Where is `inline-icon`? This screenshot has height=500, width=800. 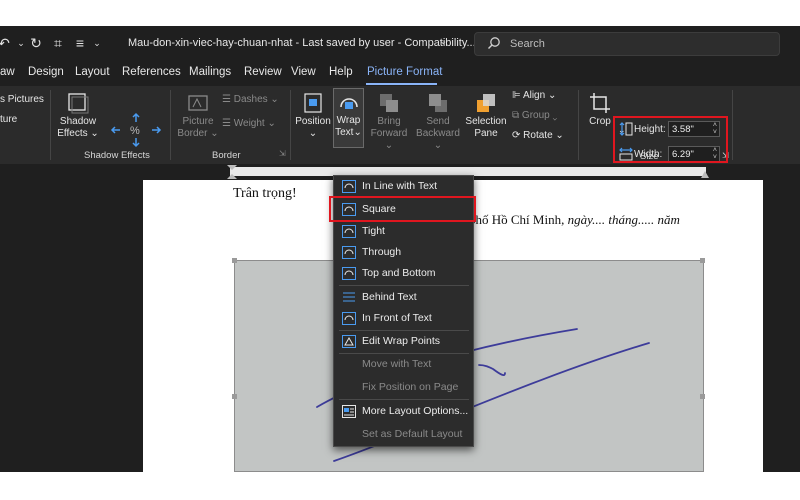 inline-icon is located at coordinates (349, 186).